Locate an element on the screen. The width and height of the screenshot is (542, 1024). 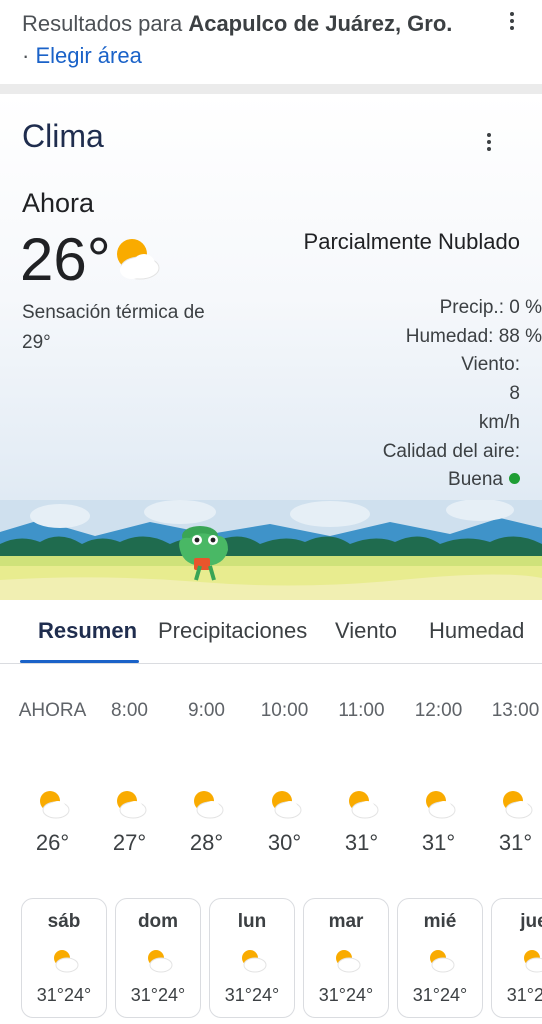
tab-humedad: Humedad is located at coordinates (476, 631).